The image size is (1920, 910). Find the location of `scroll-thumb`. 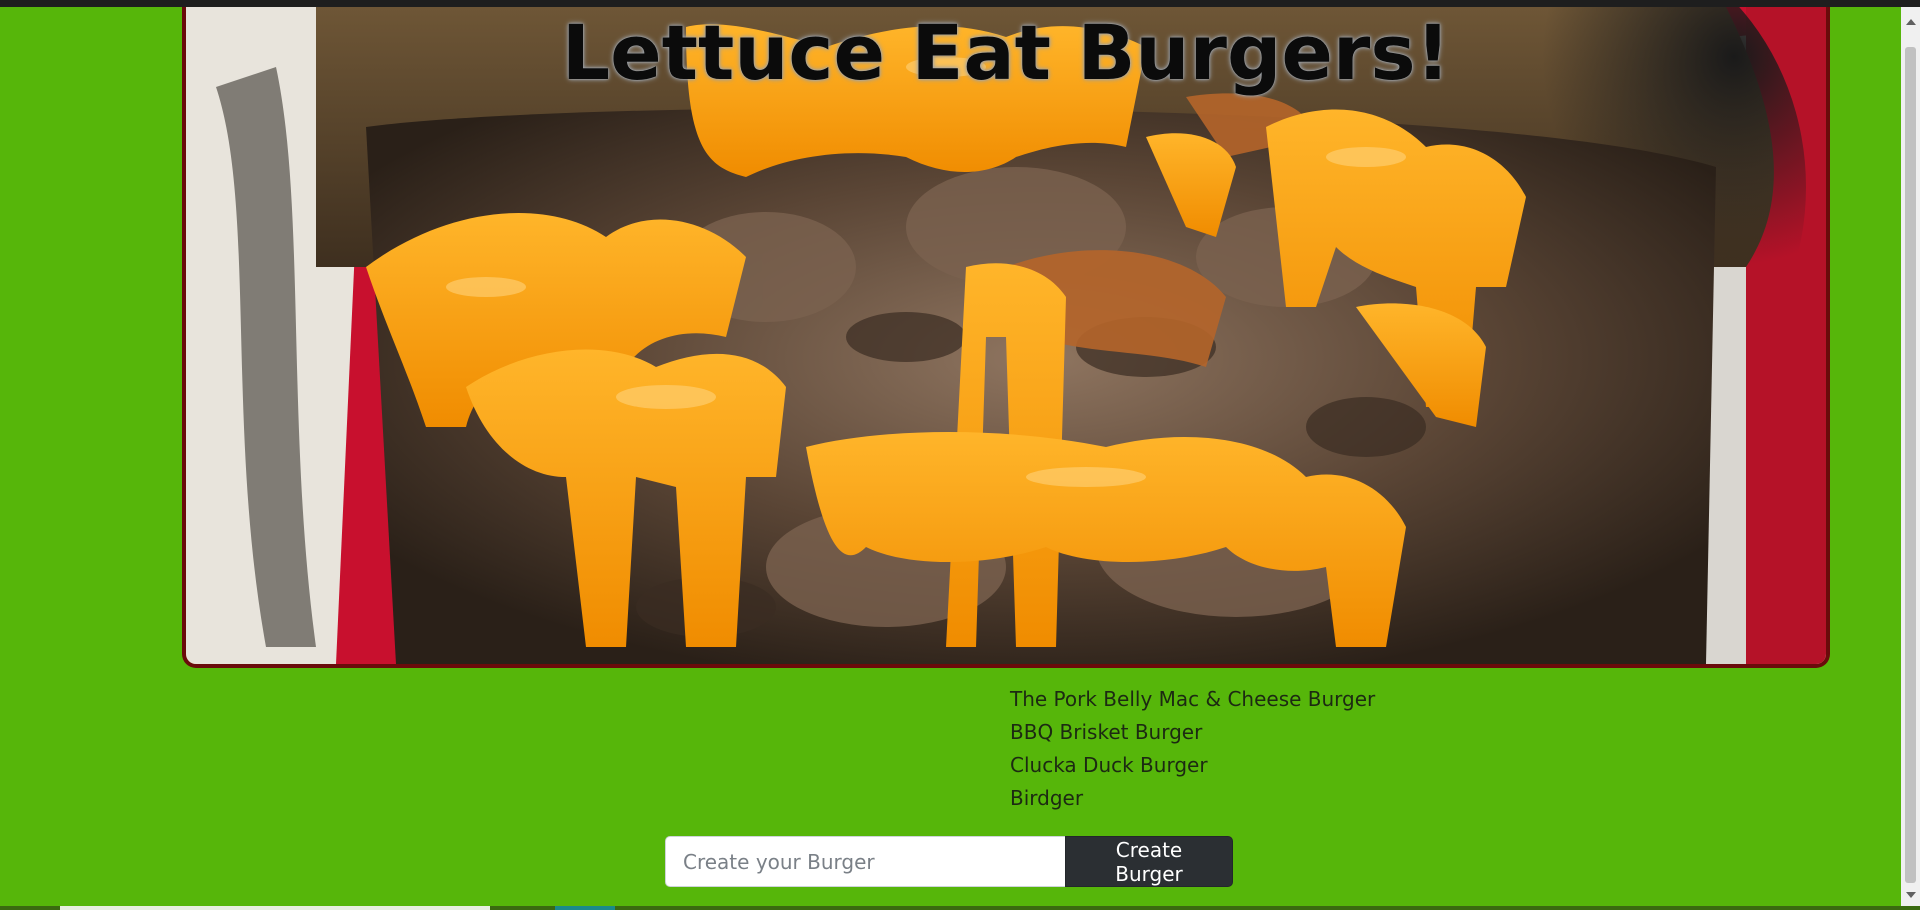

scroll-thumb is located at coordinates (1910, 465).